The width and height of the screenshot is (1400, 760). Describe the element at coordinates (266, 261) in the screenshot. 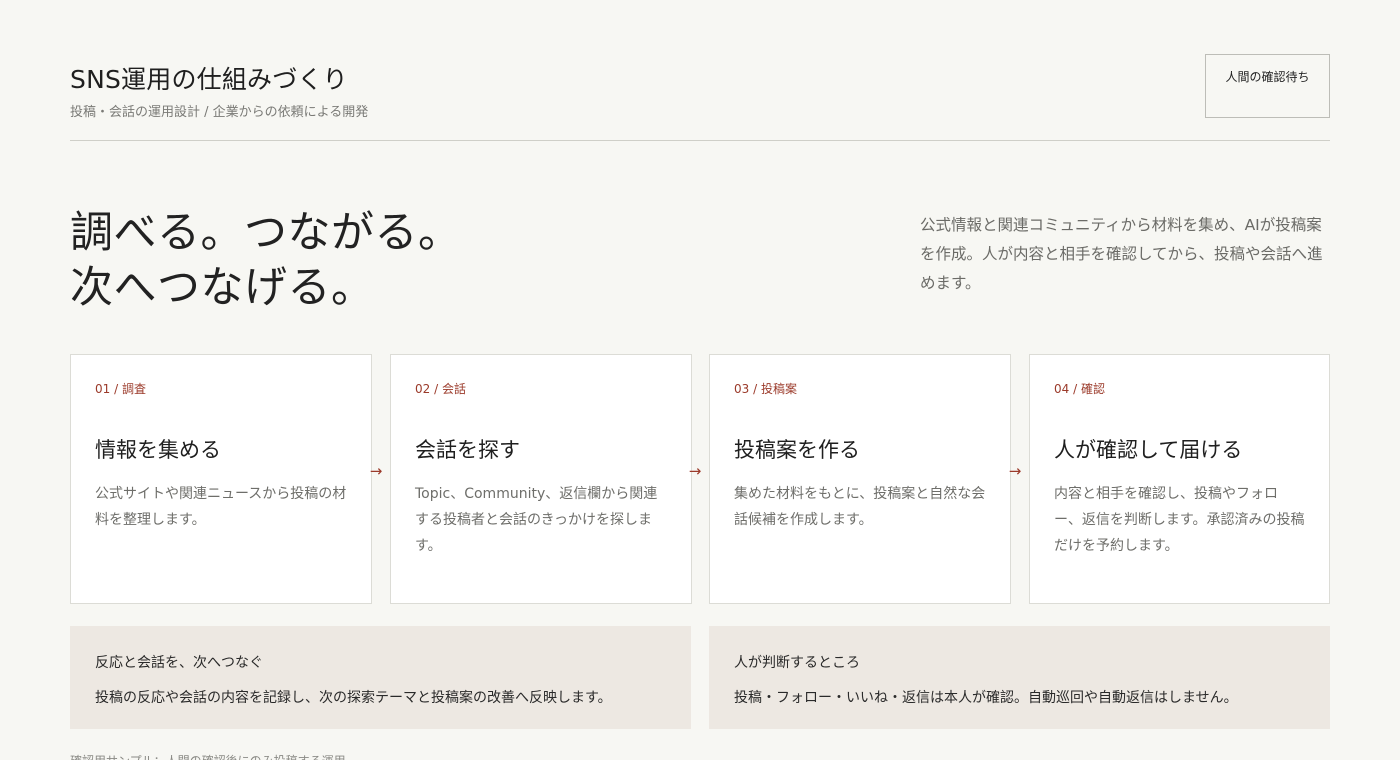

I see `hero-heading: 調べる。つながる。 次へつなげる。` at that location.